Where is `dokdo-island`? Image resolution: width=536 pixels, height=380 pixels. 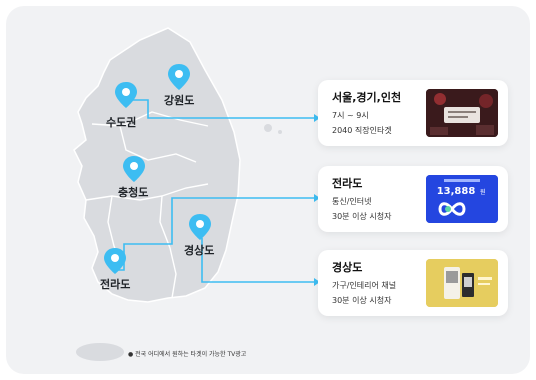
dokdo-island is located at coordinates (280, 132).